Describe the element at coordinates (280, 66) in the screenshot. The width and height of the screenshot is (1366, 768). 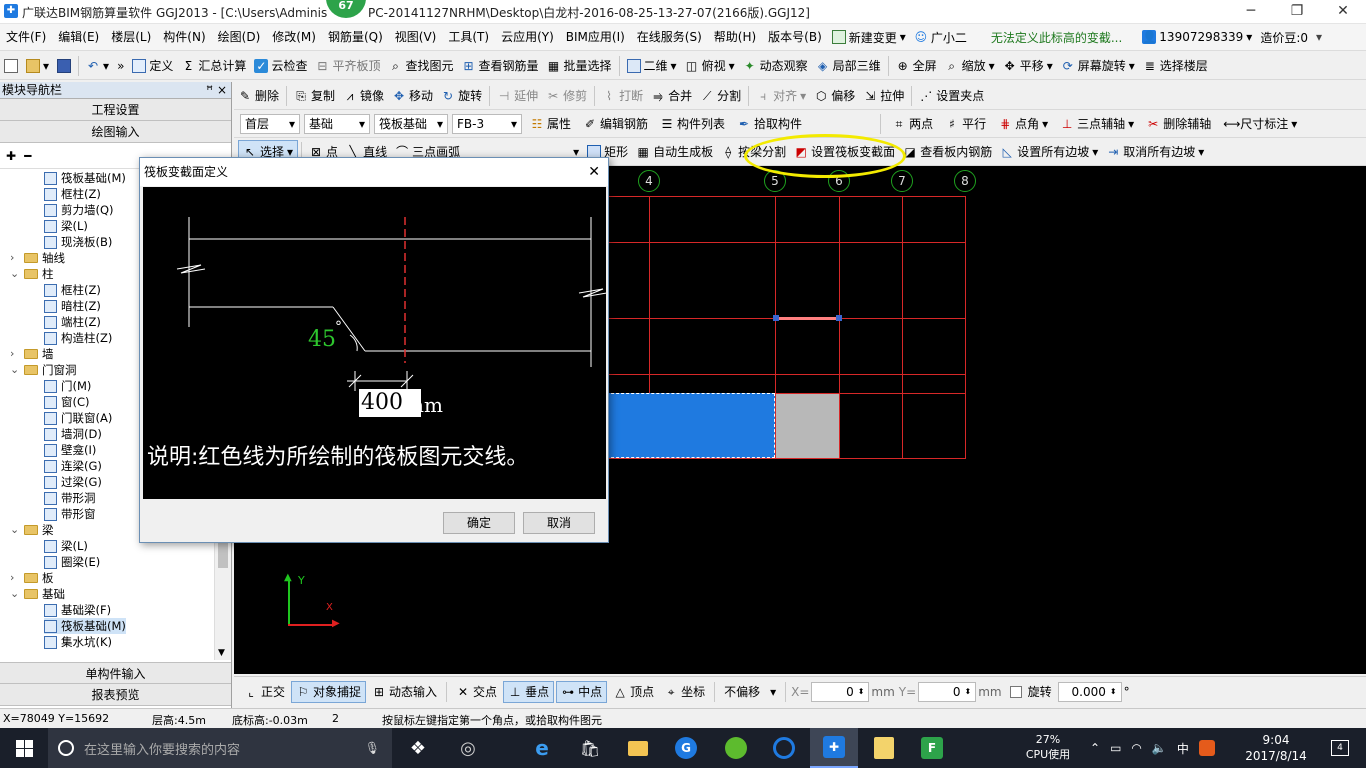
I see `cloud-check-button: ✓ 云检查` at that location.